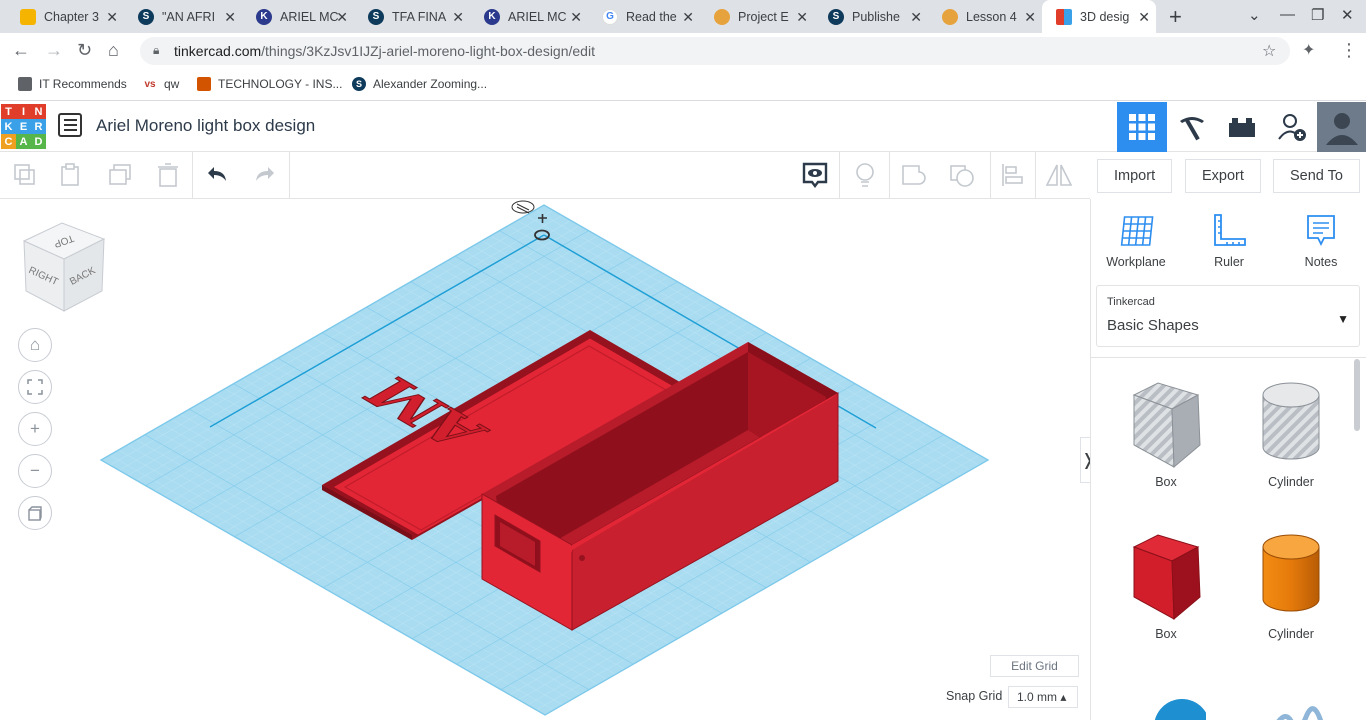  What do you see at coordinates (1287, 14) in the screenshot?
I see `minimize-icon: —` at bounding box center [1287, 14].